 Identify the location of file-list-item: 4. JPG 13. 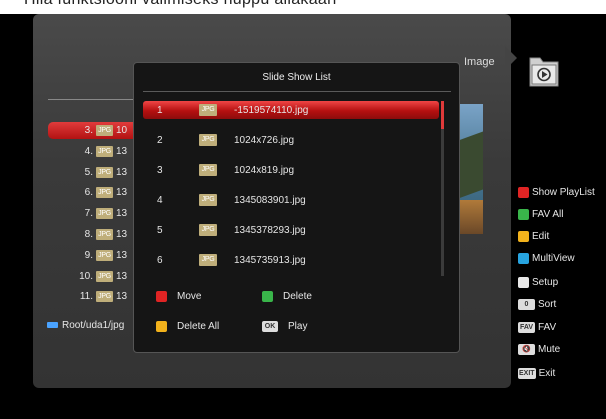
(90, 151).